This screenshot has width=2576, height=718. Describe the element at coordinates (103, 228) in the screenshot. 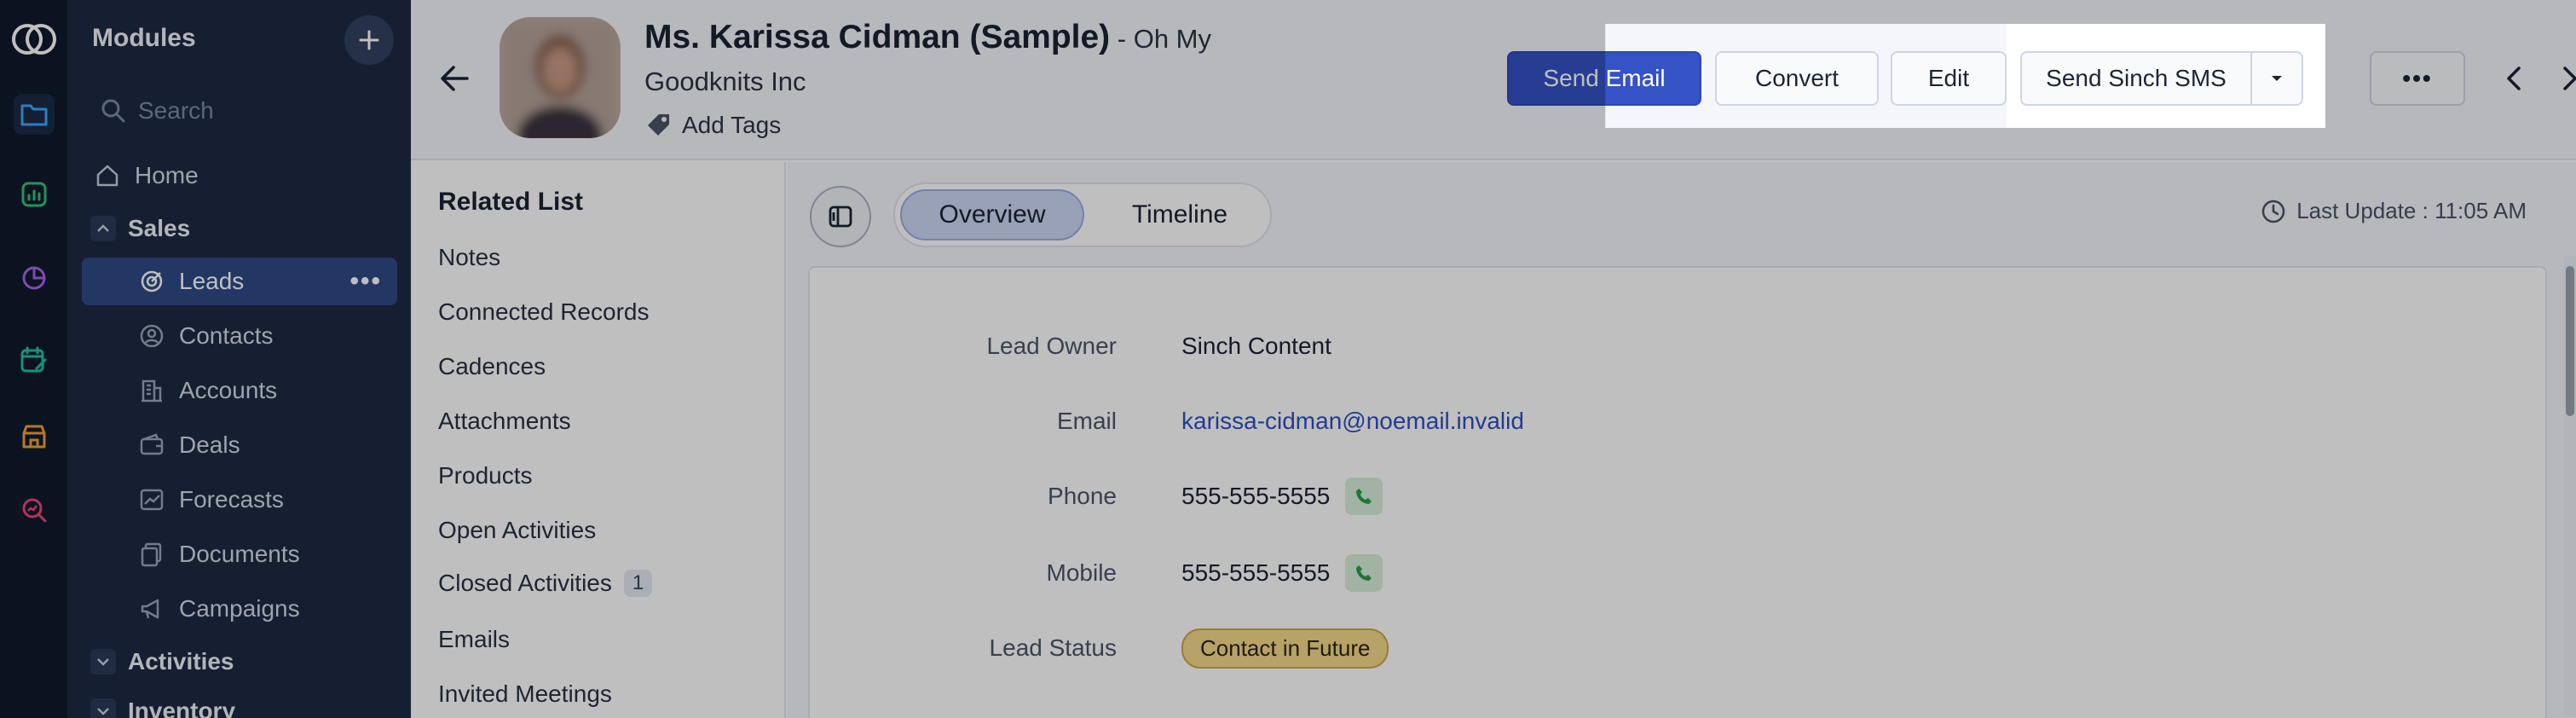

I see `chevron-up-icon` at that location.